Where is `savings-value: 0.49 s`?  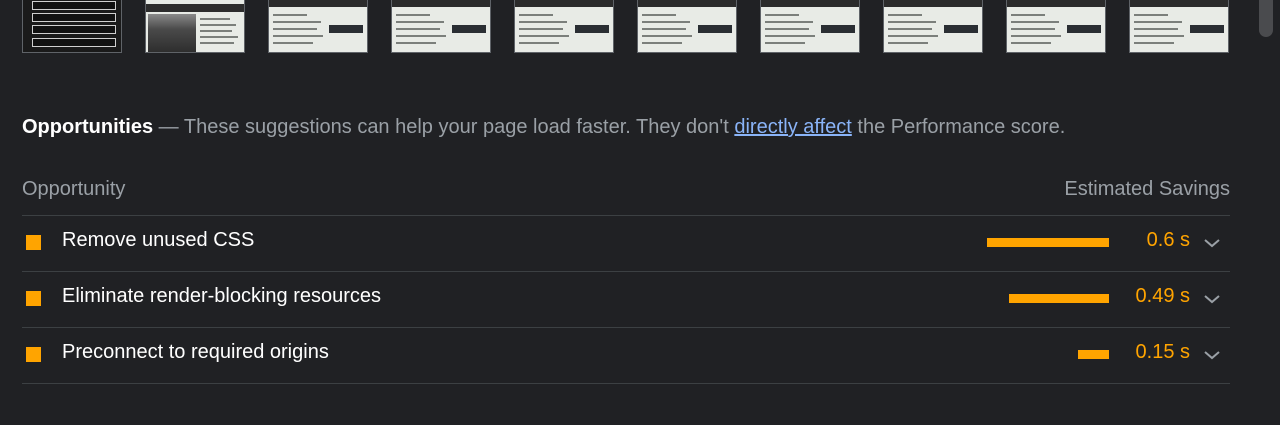 savings-value: 0.49 s is located at coordinates (1162, 296).